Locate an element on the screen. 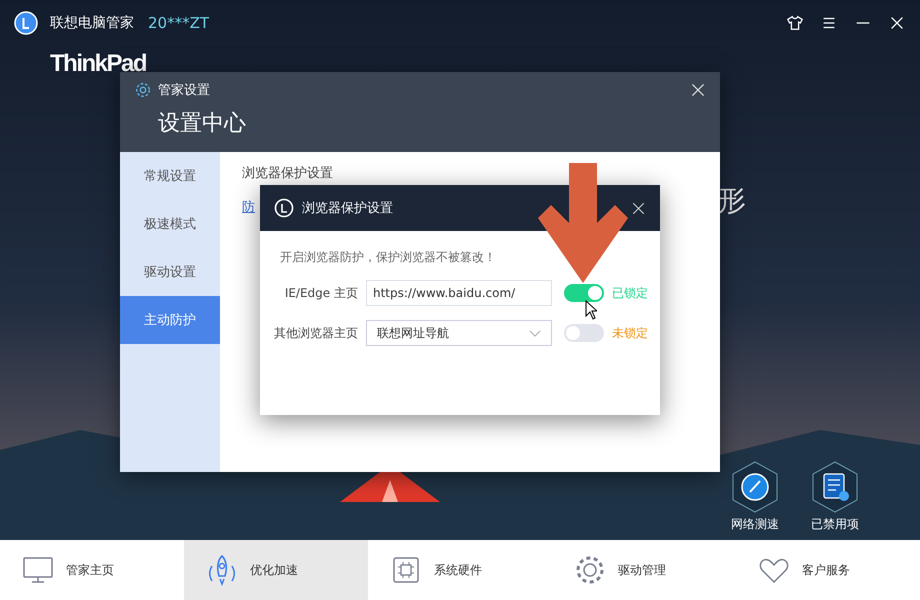 The image size is (920, 600). rocket-icon is located at coordinates (222, 570).